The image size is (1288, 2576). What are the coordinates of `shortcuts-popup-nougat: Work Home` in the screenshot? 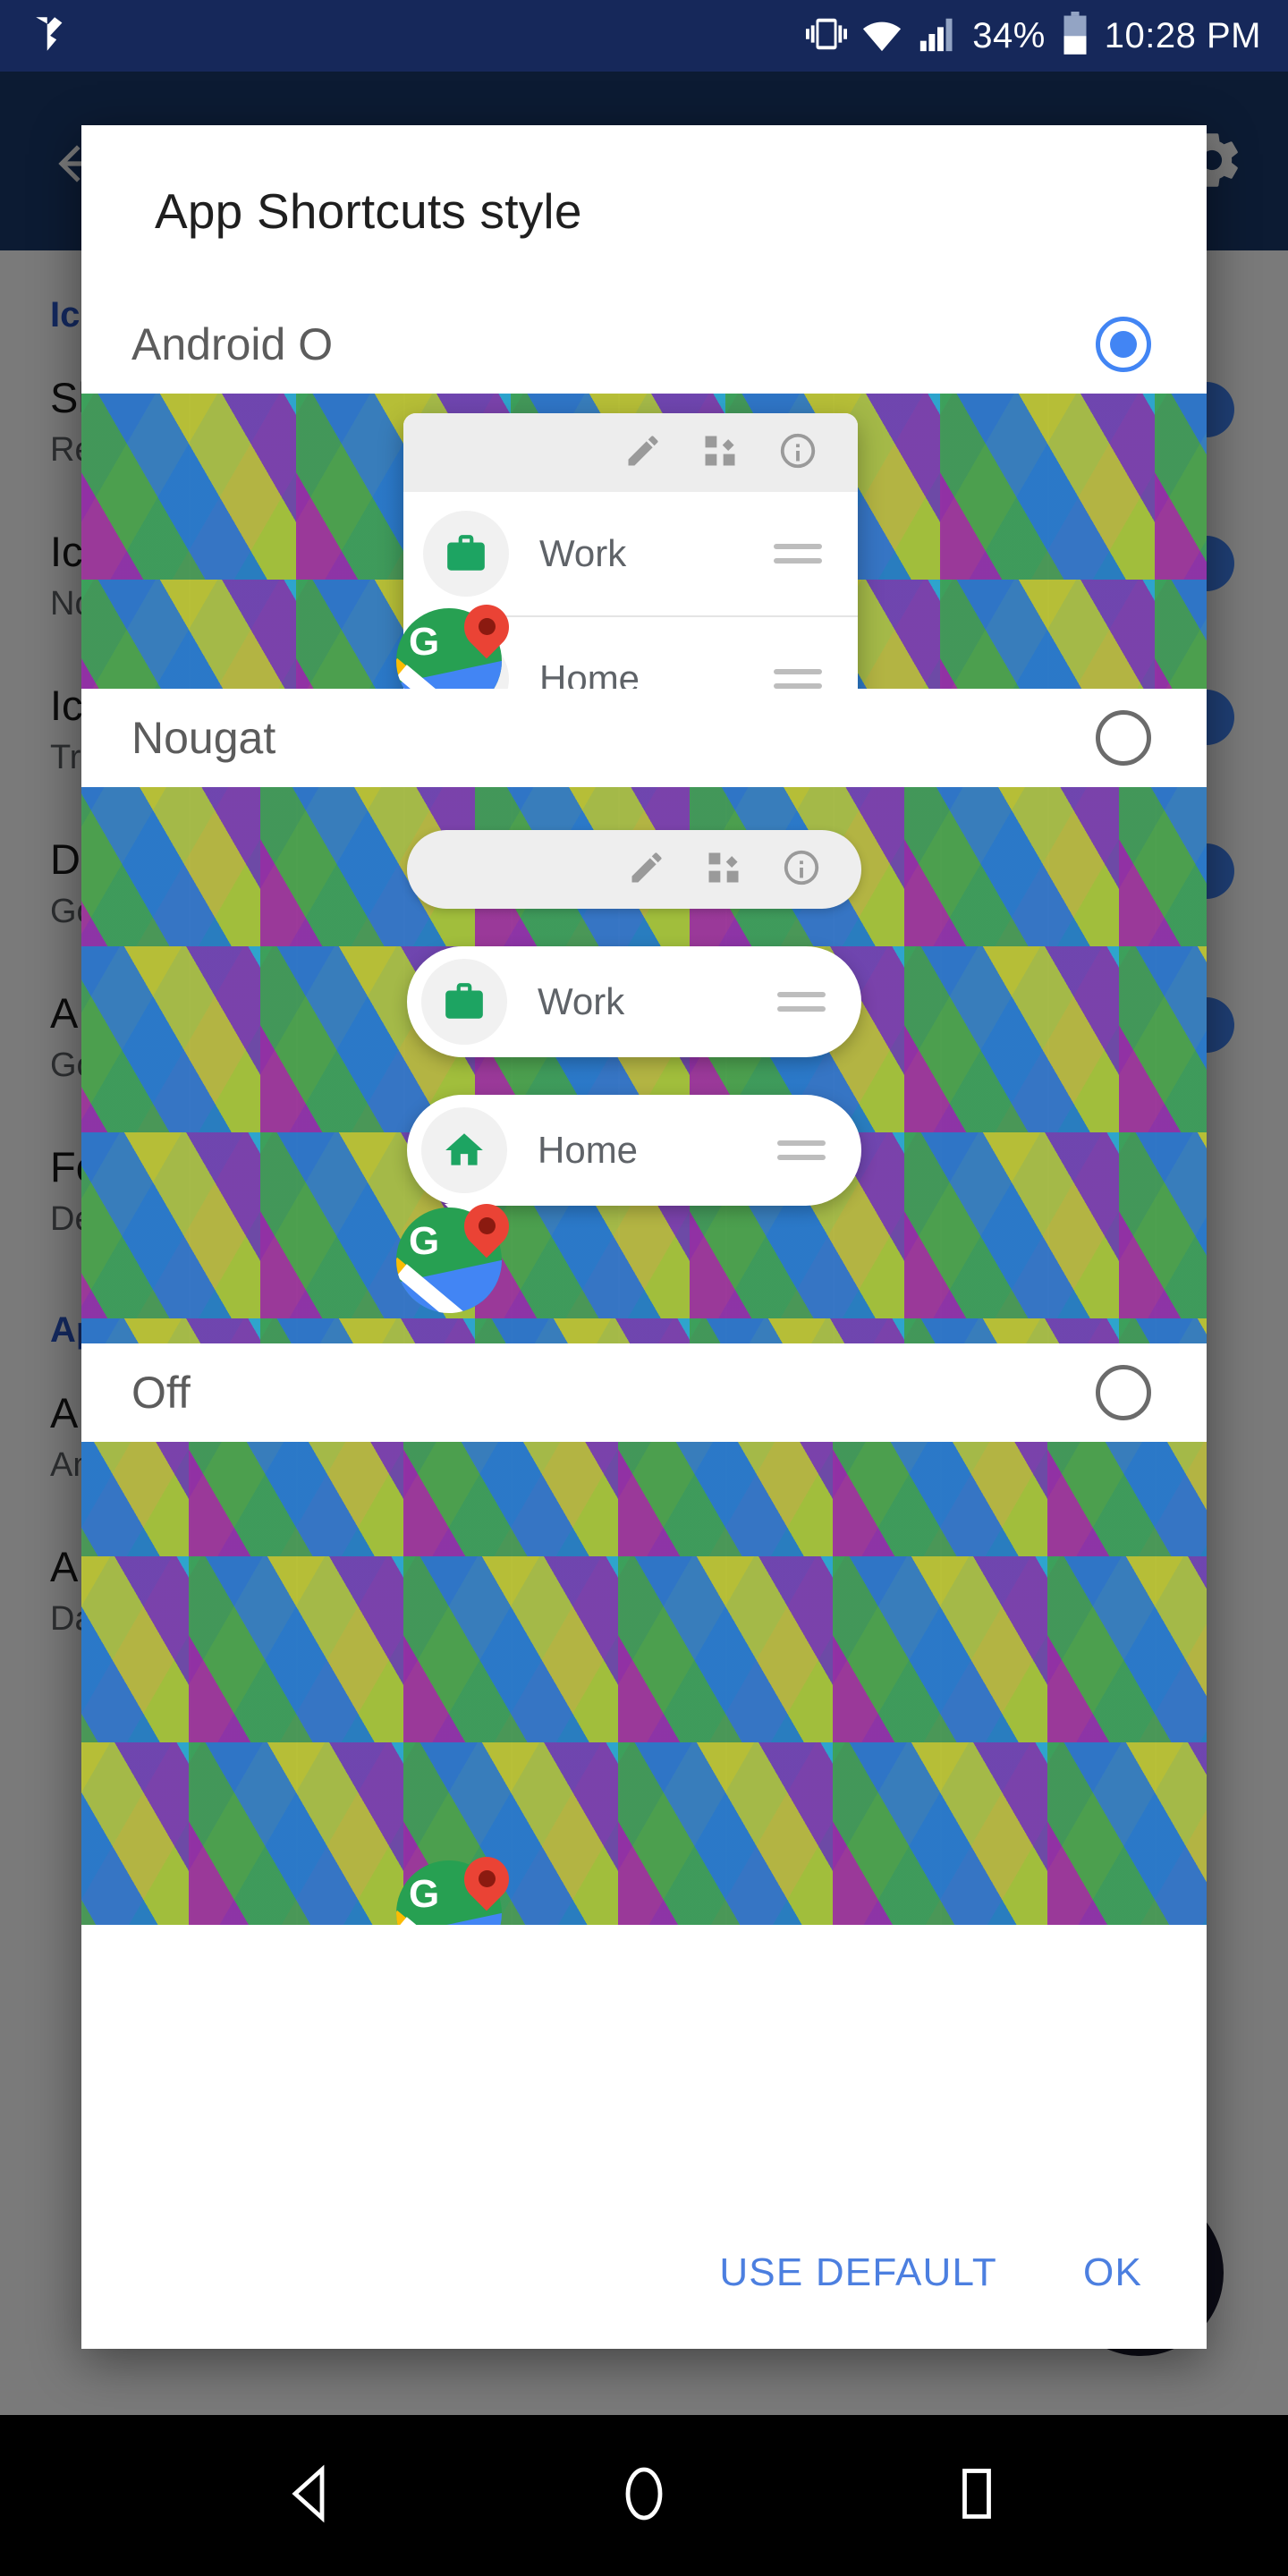 It's located at (634, 1029).